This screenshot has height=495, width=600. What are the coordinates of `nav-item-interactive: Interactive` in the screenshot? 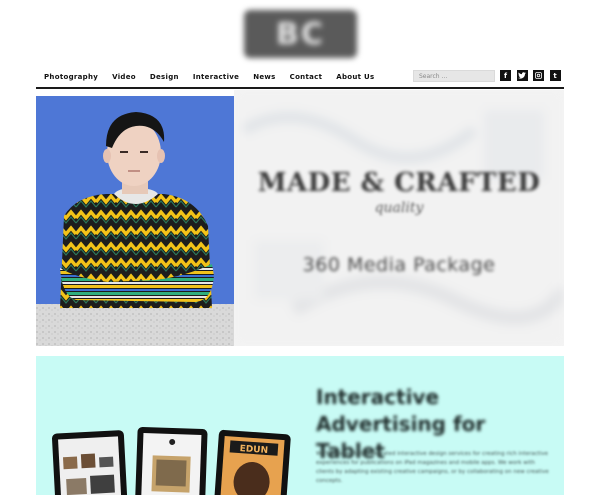 It's located at (216, 77).